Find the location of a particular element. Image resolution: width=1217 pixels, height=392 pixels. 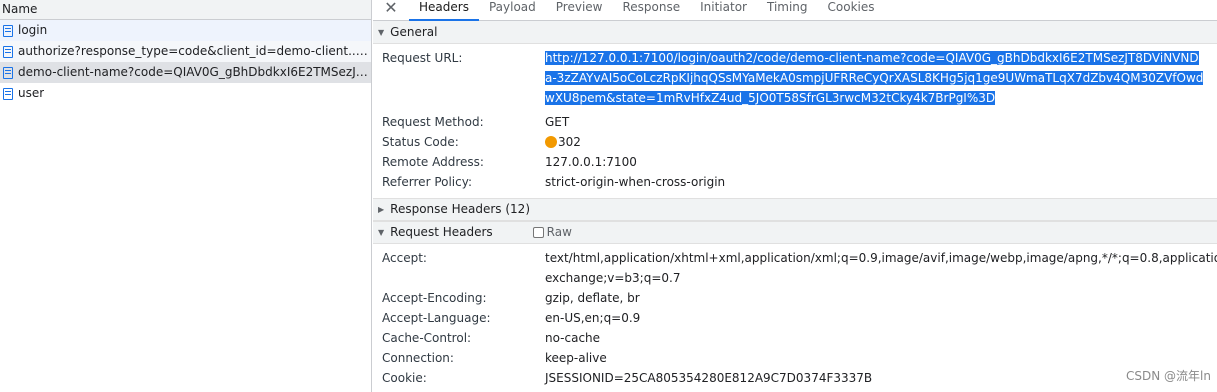

name-column-header: Name is located at coordinates (185, 10).